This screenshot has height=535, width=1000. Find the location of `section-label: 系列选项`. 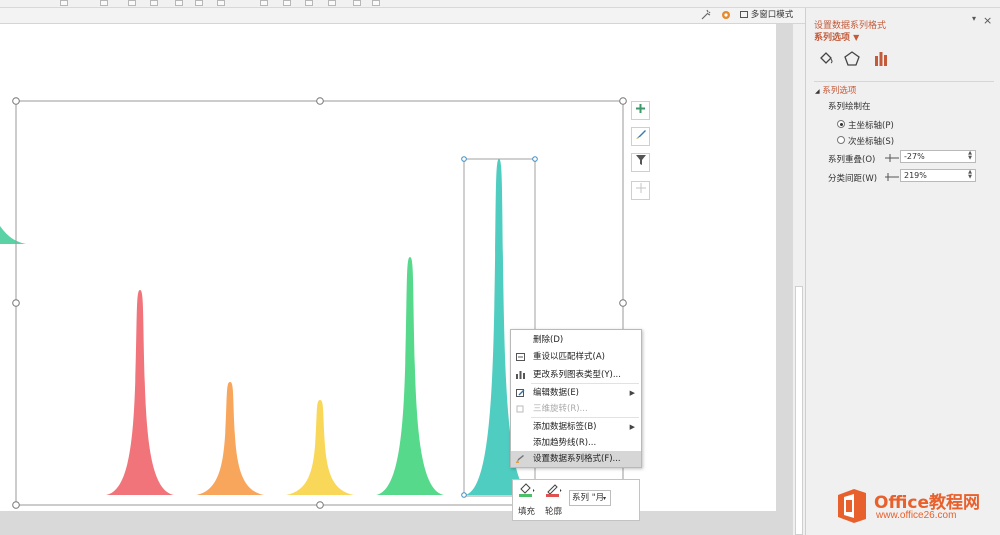

section-label: 系列选项 is located at coordinates (839, 91).